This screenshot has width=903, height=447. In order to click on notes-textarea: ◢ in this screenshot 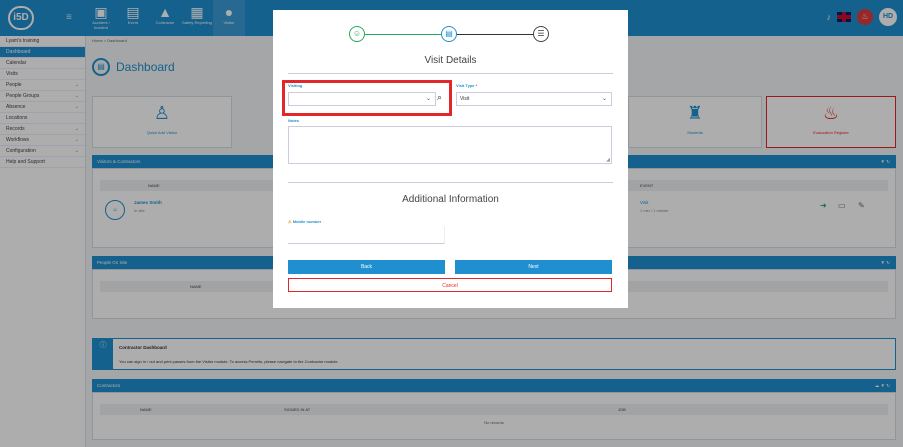, I will do `click(450, 145)`.